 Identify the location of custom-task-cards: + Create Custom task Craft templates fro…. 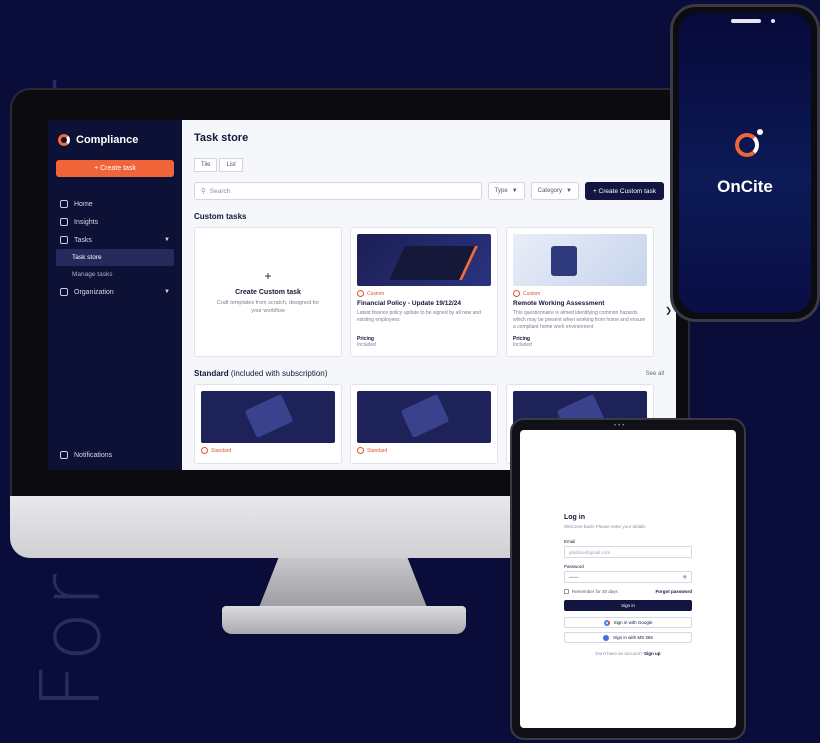
(429, 292).